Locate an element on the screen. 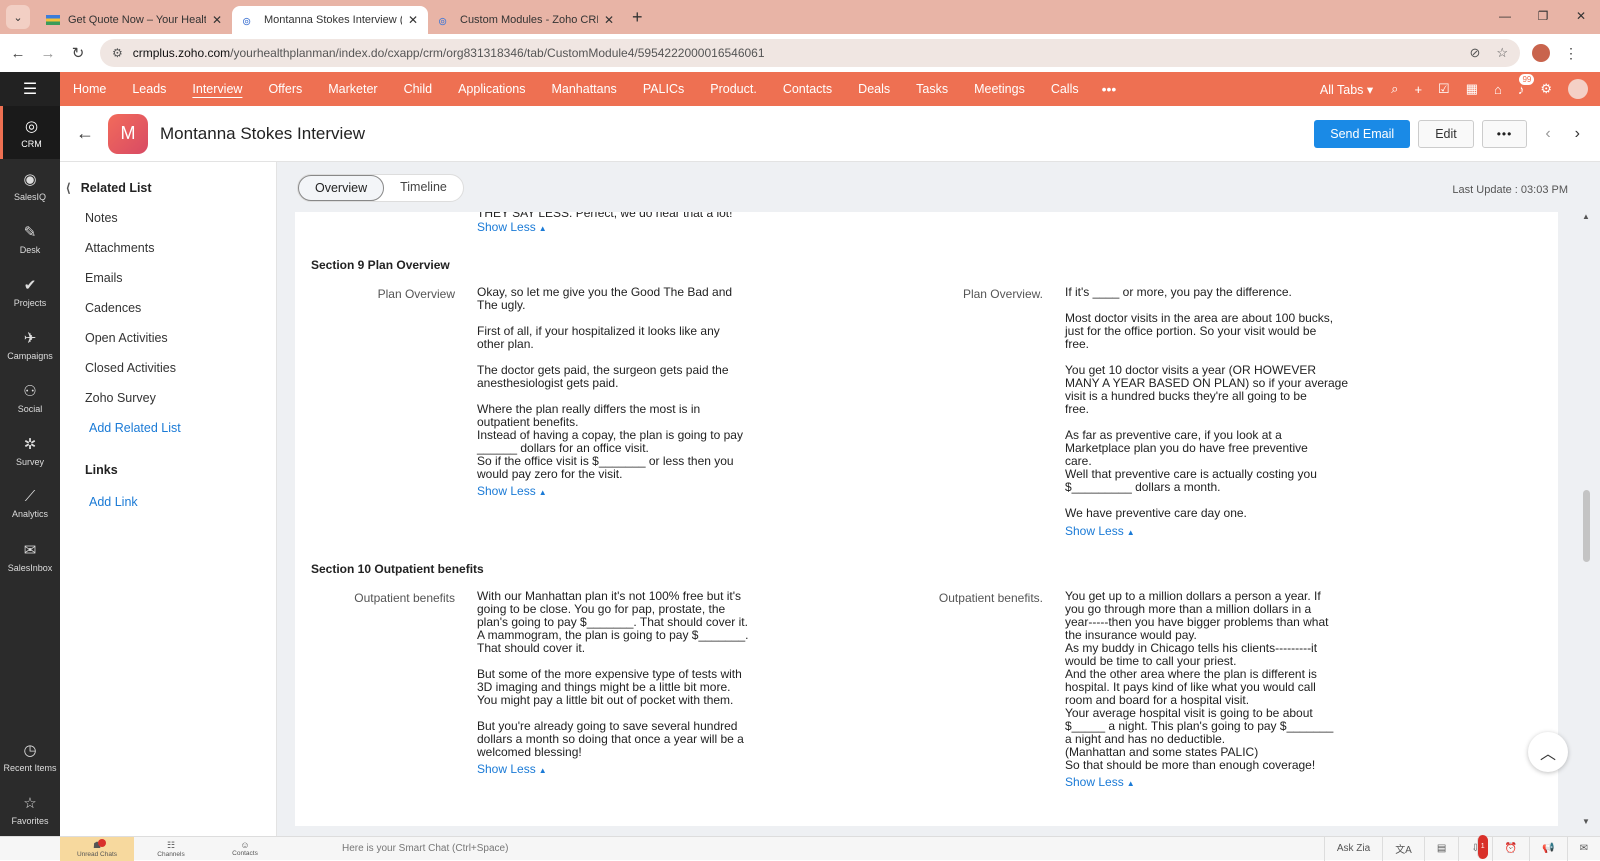 Image resolution: width=1600 pixels, height=861 pixels. rail-recent-items: ◷ Recent Items is located at coordinates (30, 756).